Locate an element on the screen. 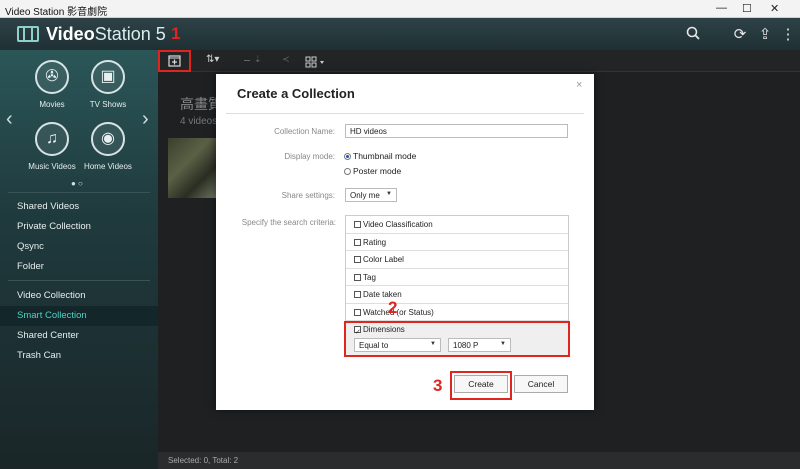 The image size is (800, 469). refresh-icon: ⟳ is located at coordinates (740, 35).